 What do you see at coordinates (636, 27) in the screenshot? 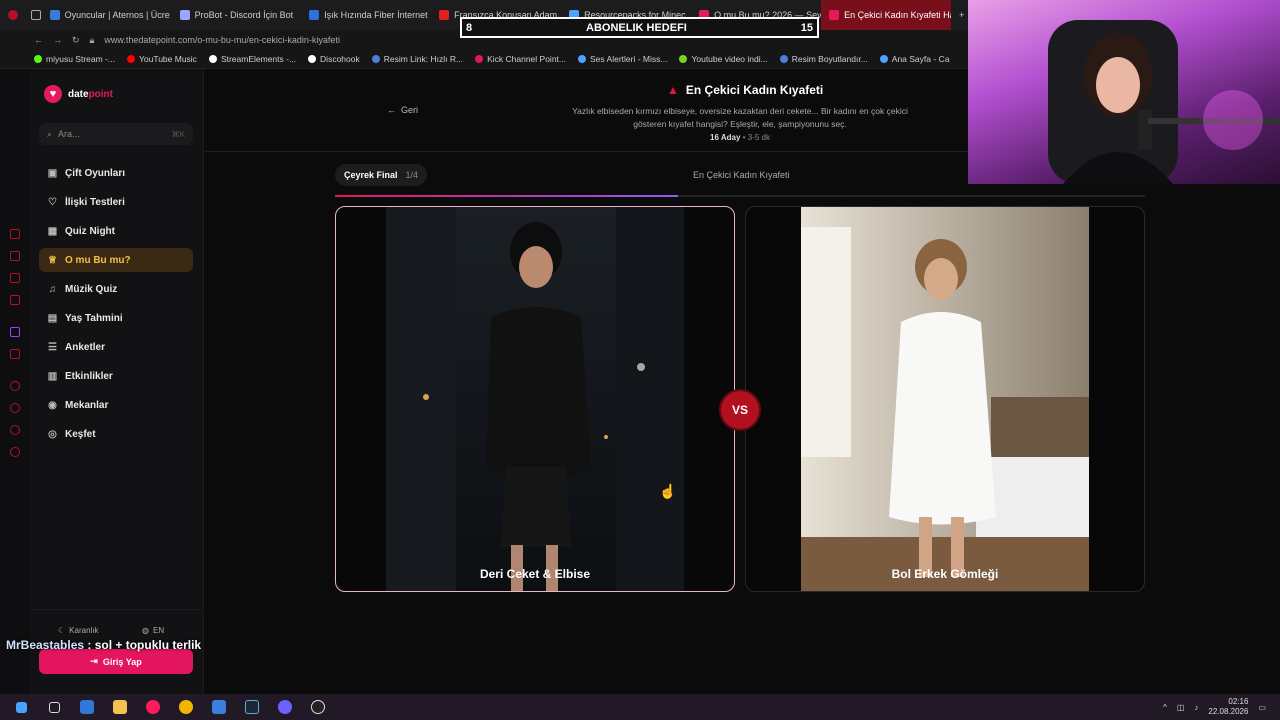
I see `goal-label: ABONELIK HEDEFI` at bounding box center [636, 27].